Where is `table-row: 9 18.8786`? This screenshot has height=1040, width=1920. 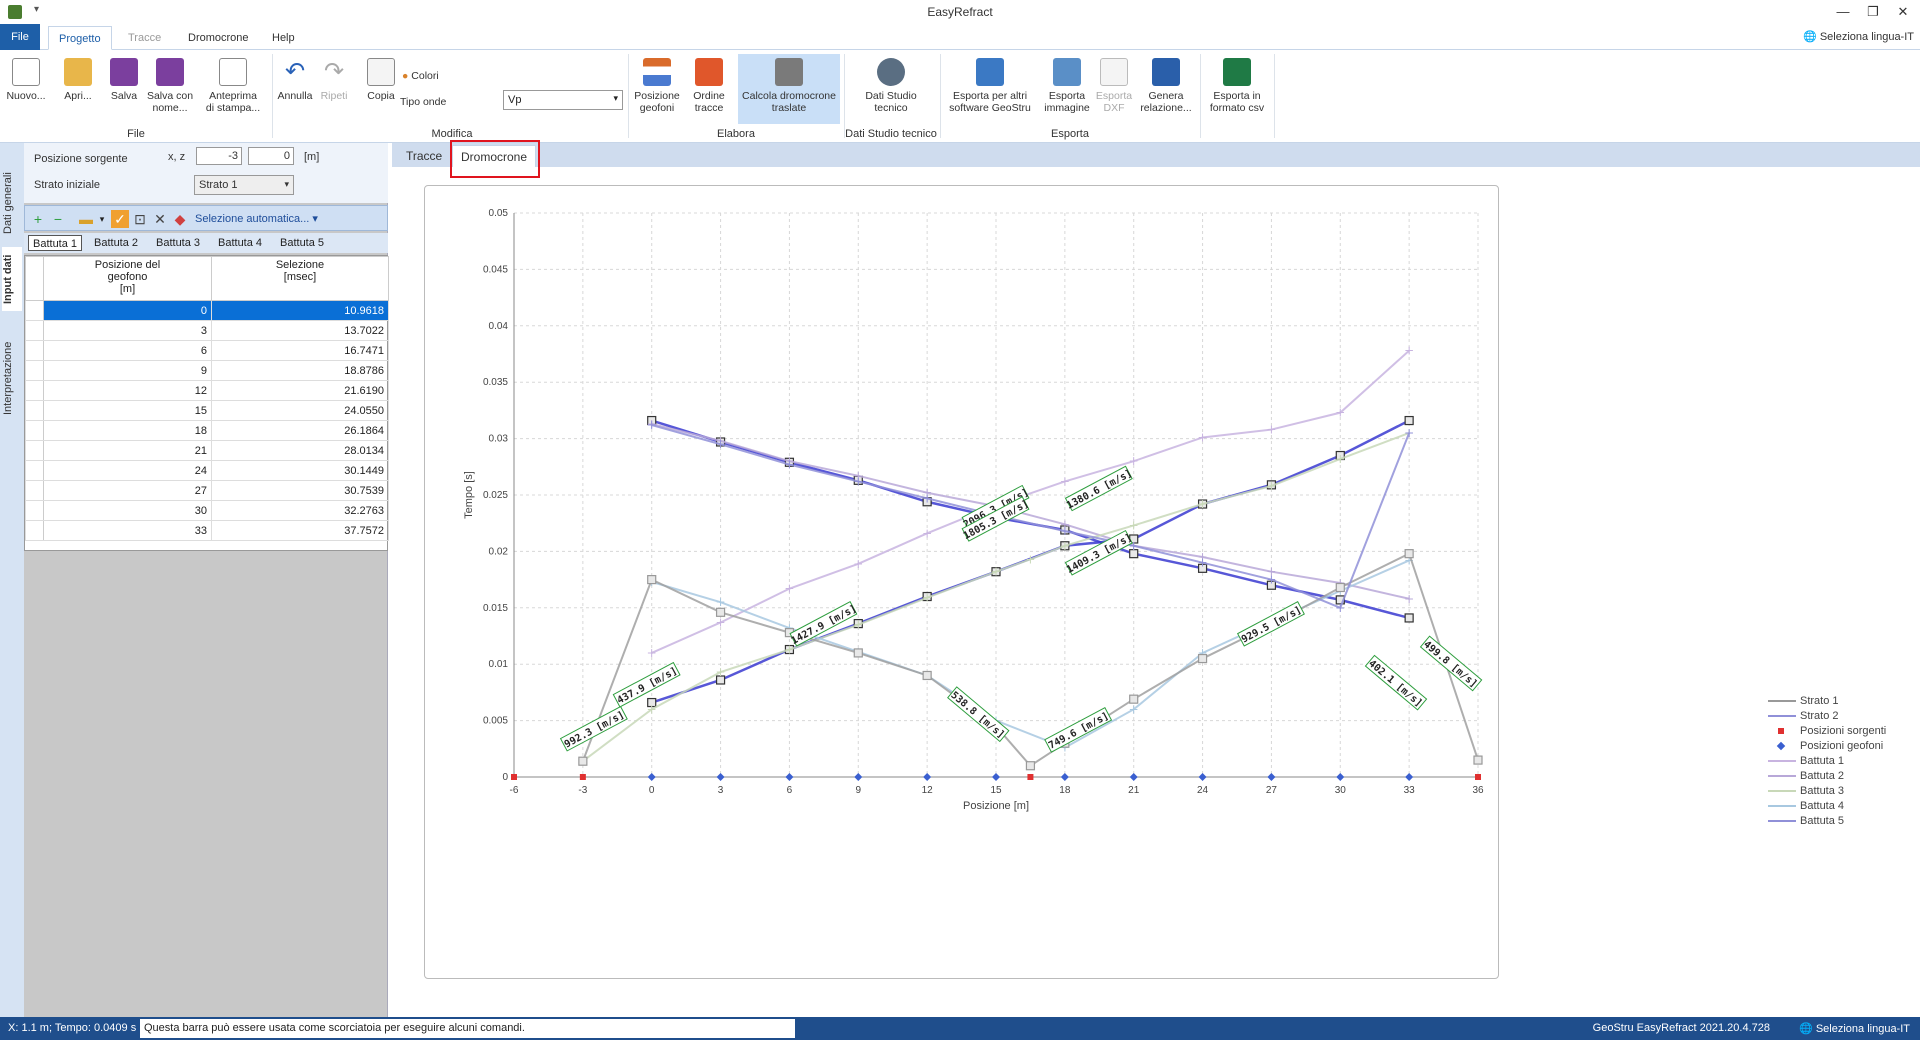
table-row: 9 18.8786 is located at coordinates (207, 370).